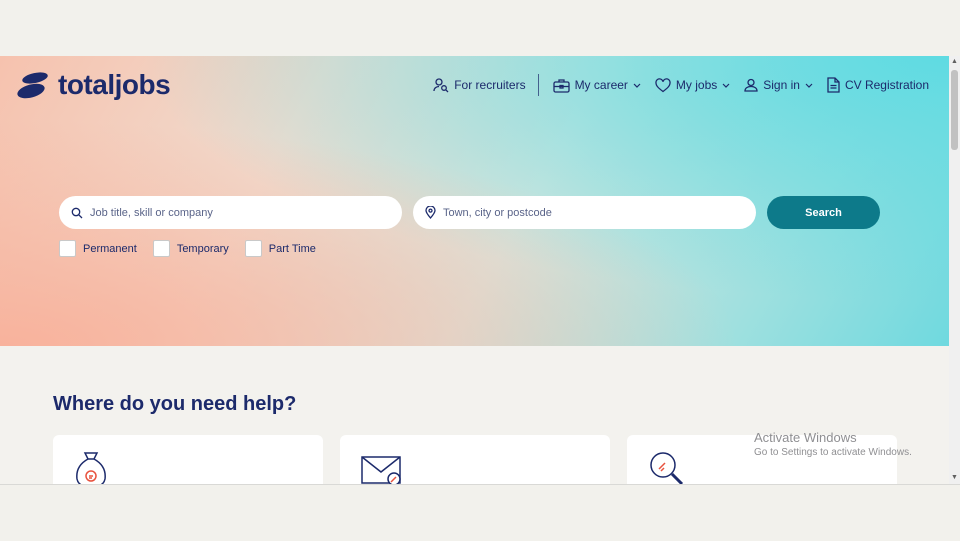  Describe the element at coordinates (67, 248) in the screenshot. I see `permanent-checkbox` at that location.